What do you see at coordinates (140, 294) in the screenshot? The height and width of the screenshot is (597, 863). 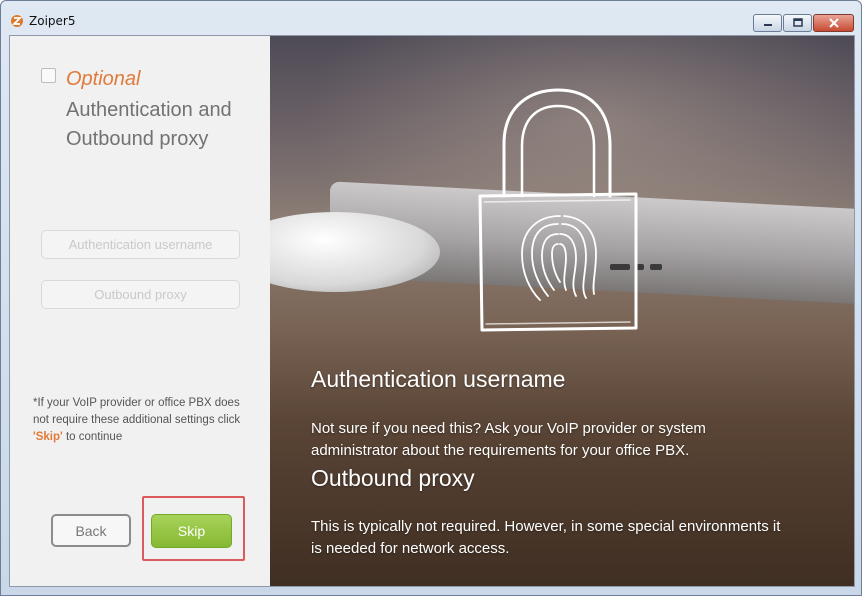 I see `outbound-proxy-input` at bounding box center [140, 294].